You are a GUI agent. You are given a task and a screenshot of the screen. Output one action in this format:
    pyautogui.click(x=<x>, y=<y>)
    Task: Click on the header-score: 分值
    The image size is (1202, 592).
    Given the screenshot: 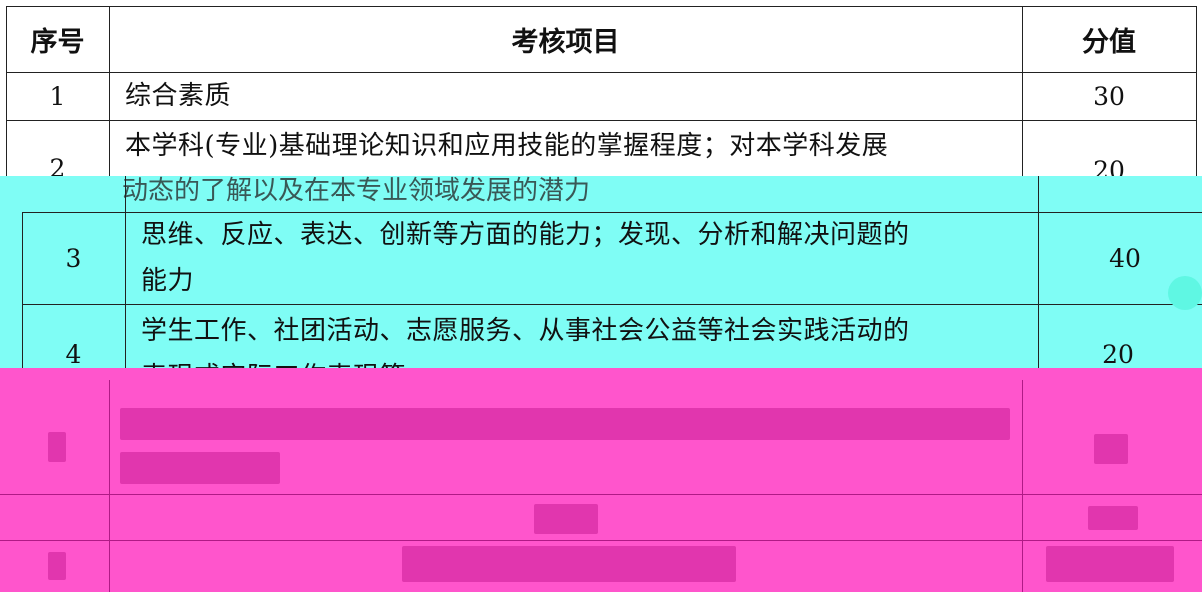 What is the action you would take?
    pyautogui.click(x=1109, y=42)
    